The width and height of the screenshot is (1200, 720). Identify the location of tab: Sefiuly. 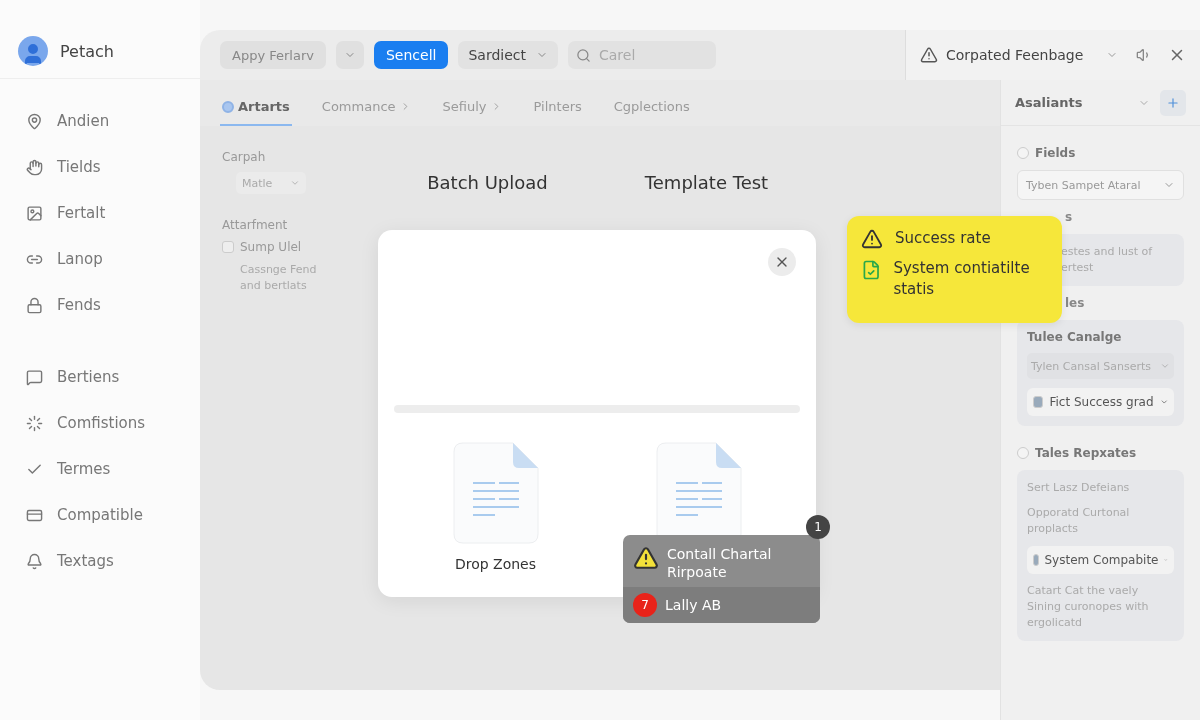
(472, 112).